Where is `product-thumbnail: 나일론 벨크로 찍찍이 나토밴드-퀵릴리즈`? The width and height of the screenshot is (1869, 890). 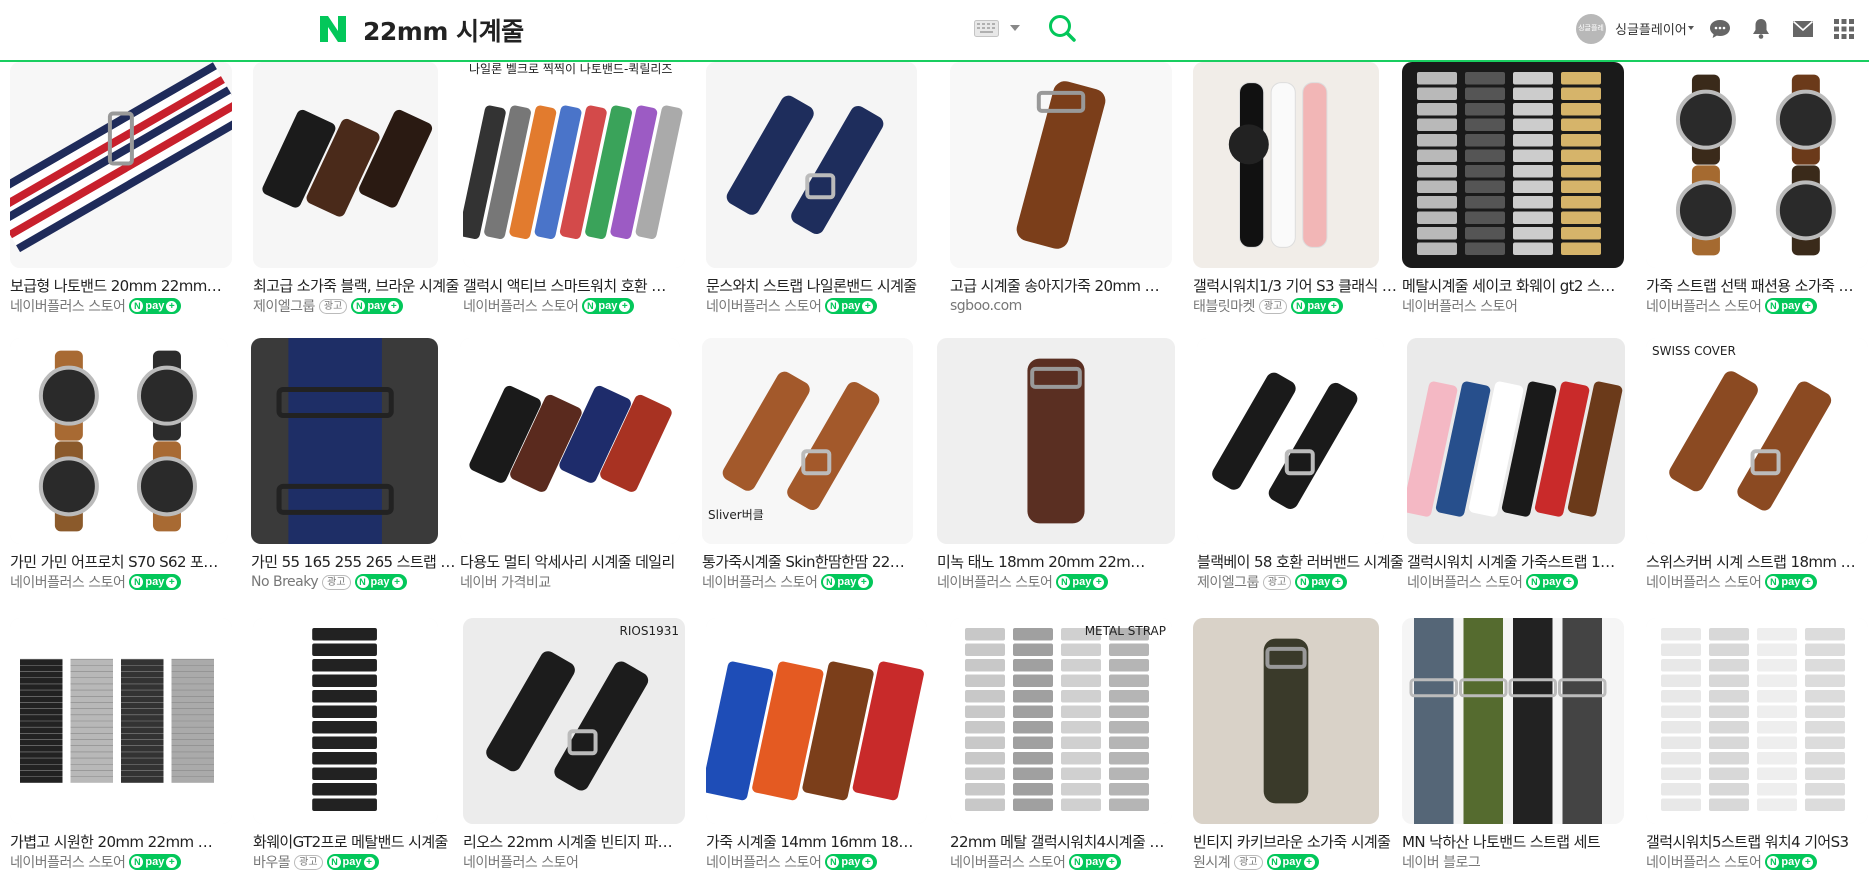 product-thumbnail: 나일론 벨크로 찍찍이 나토밴드-퀵릴리즈 is located at coordinates (574, 165).